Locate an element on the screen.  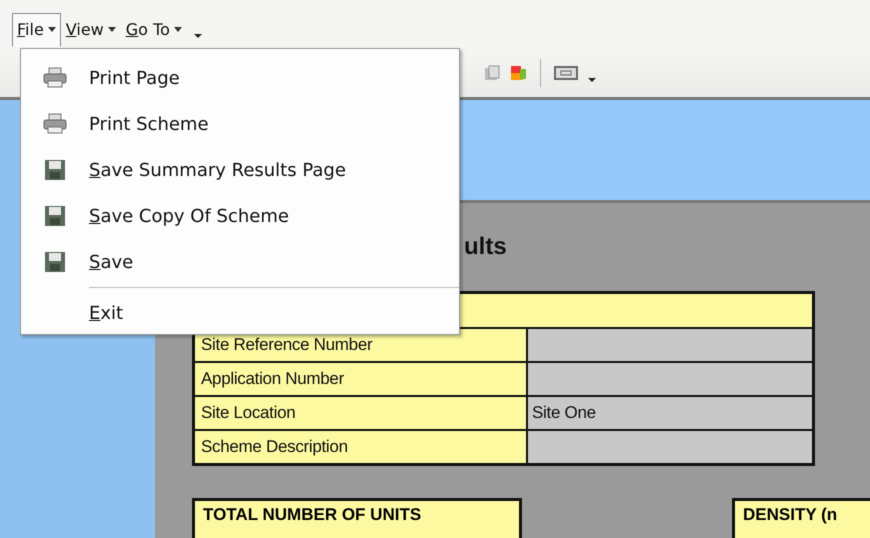
page-title: ults is located at coordinates (486, 247).